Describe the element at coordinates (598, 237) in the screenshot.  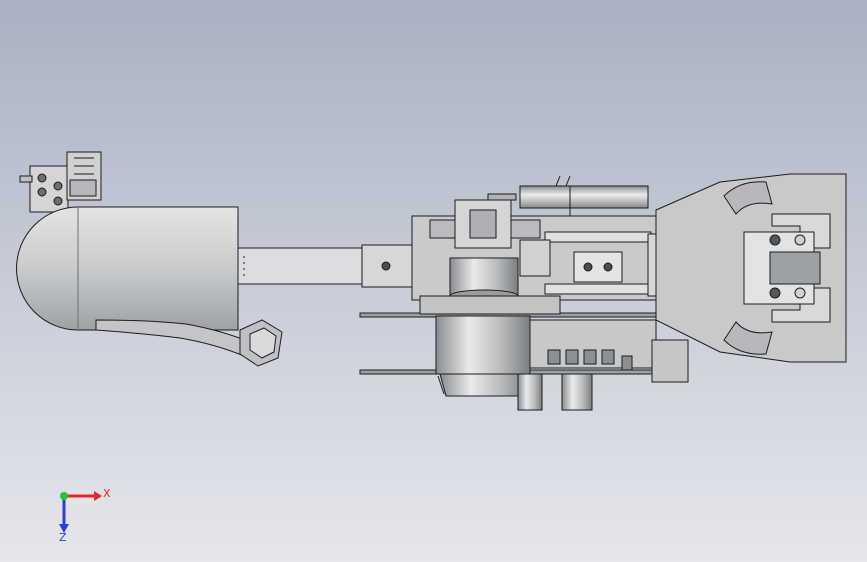
I see `guide-bar-top` at that location.